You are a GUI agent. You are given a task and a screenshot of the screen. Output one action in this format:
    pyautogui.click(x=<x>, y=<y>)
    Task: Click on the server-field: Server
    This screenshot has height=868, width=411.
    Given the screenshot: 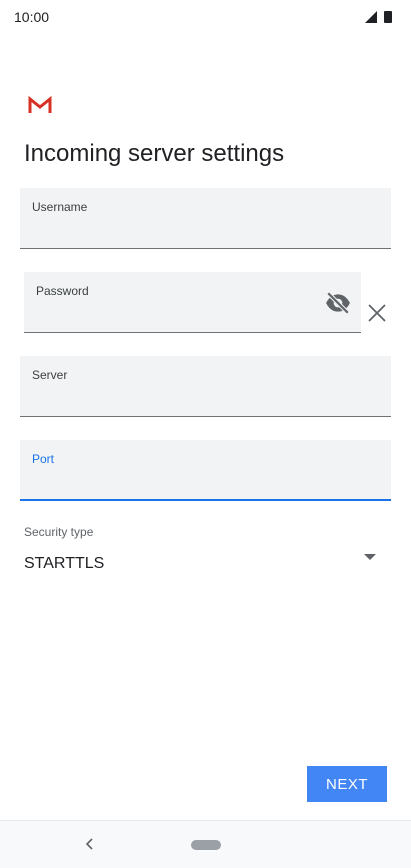 What is the action you would take?
    pyautogui.click(x=205, y=386)
    